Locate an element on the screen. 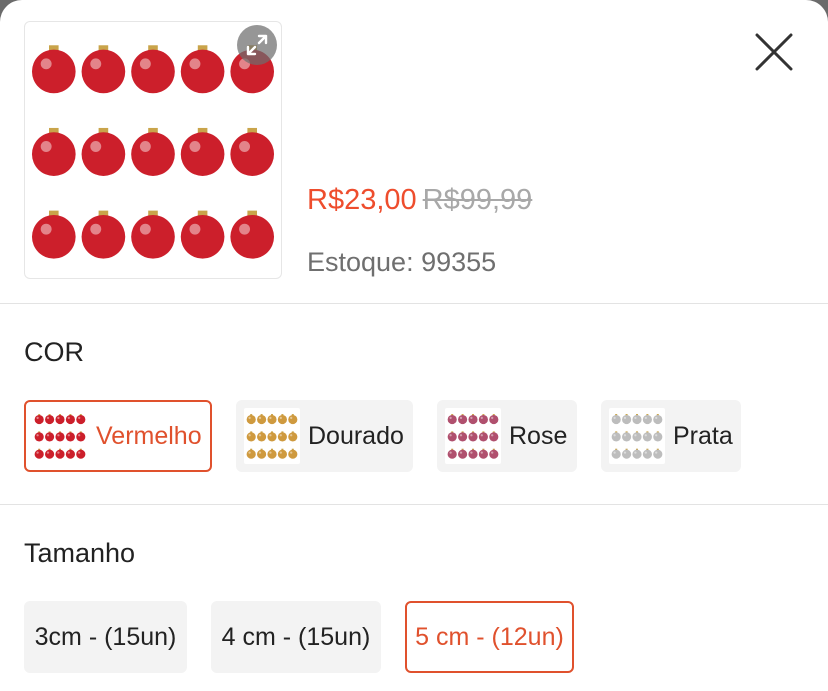 This screenshot has height=691, width=828. color-option-vermelho: Vermelho is located at coordinates (118, 436).